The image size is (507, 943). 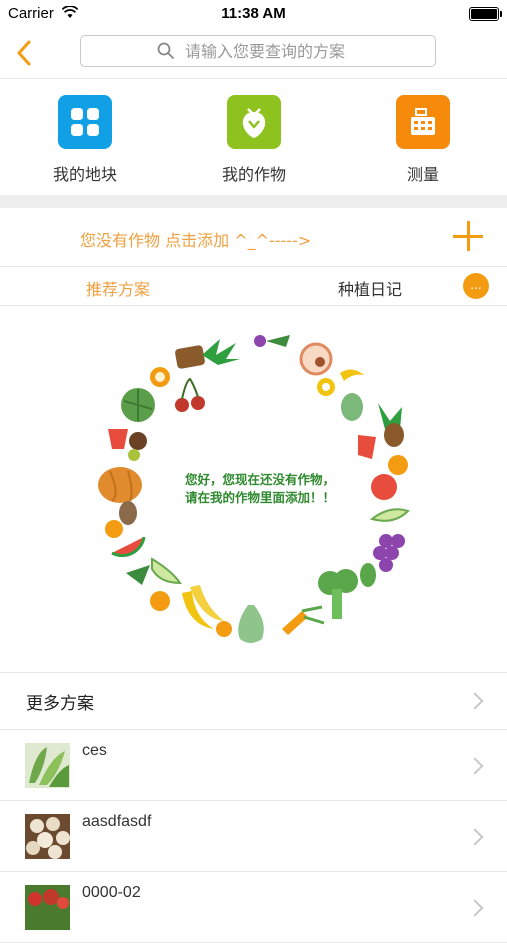 What do you see at coordinates (253, 701) in the screenshot?
I see `more-plans-header: 更多方案` at bounding box center [253, 701].